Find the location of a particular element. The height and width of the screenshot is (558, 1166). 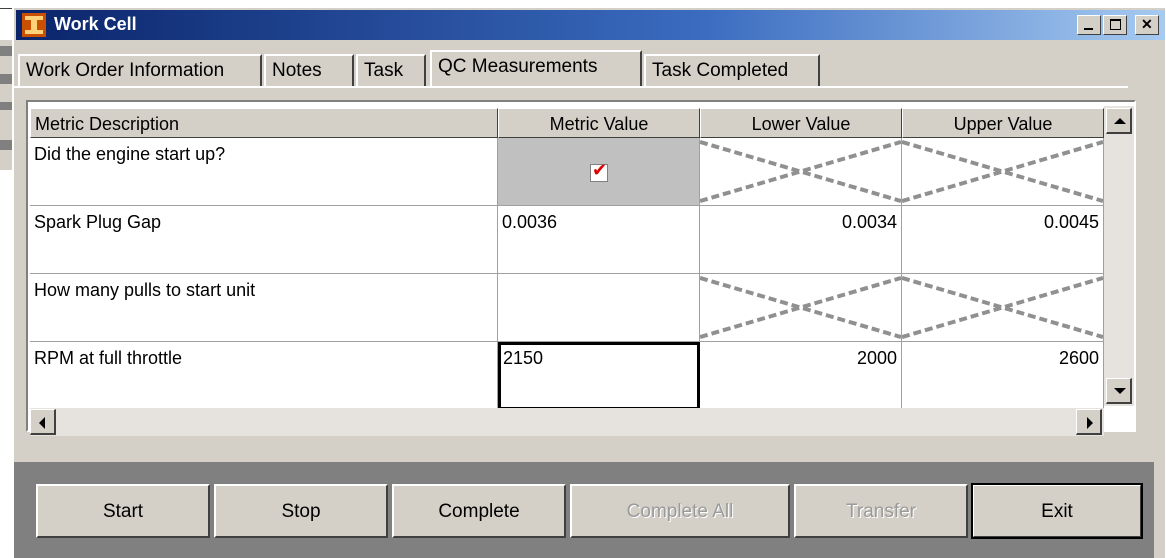

tab-notes: Notes is located at coordinates (309, 70).